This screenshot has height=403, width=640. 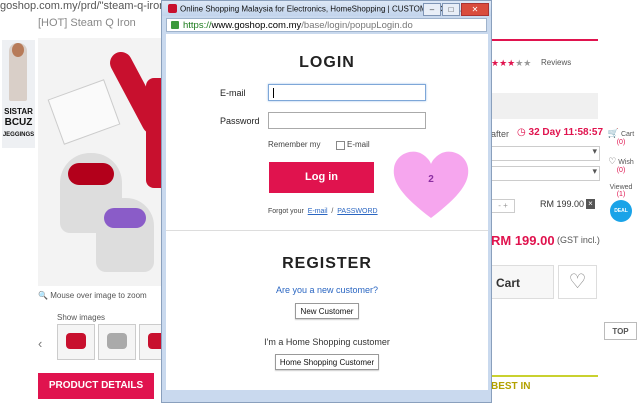 I want to click on side-ad-line1: SISTAR, so click(x=18, y=111).